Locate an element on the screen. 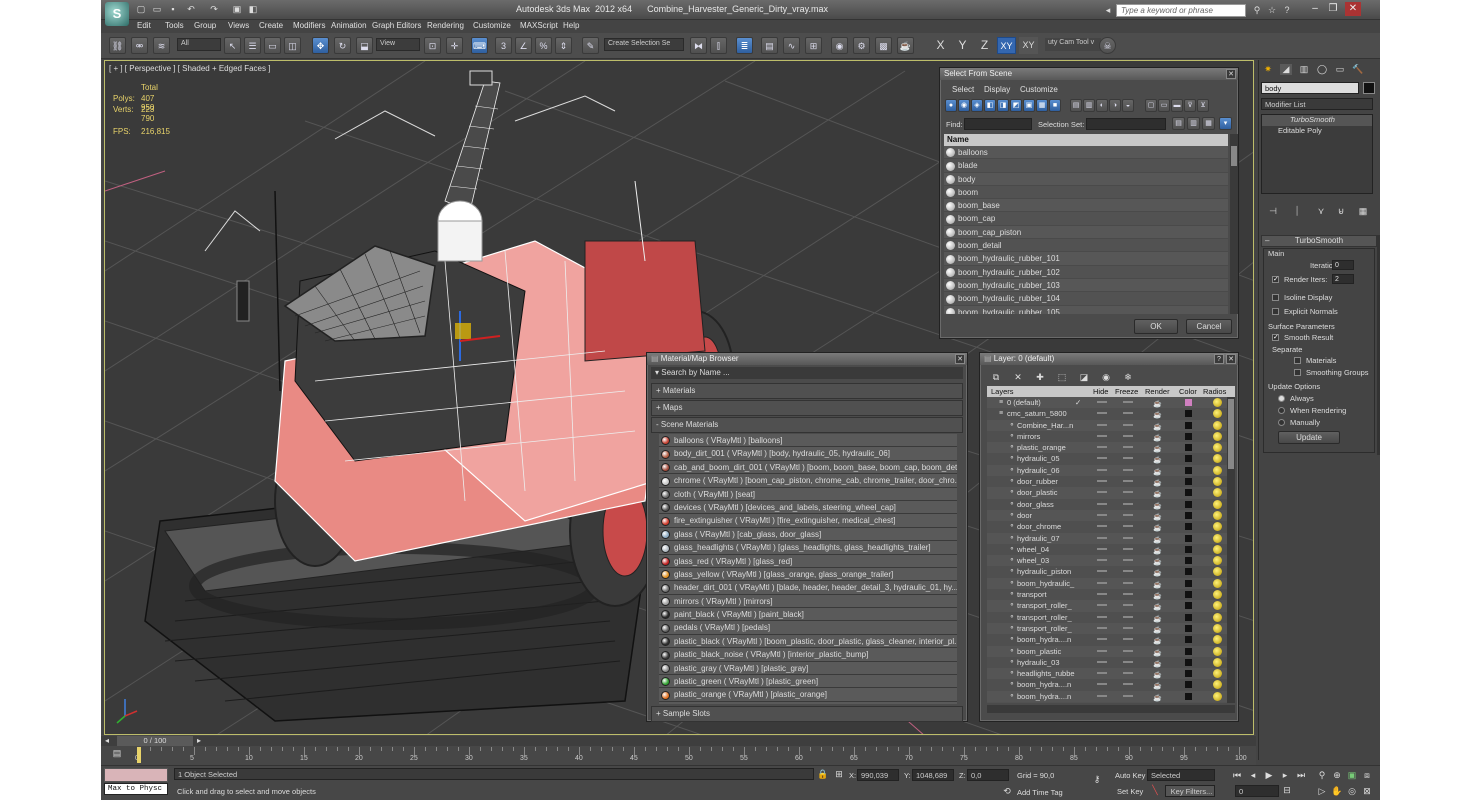 Image resolution: width=1480 pixels, height=800 pixels. layer-row: boom_plastic ⚬ ☕ is located at coordinates (1107, 651).